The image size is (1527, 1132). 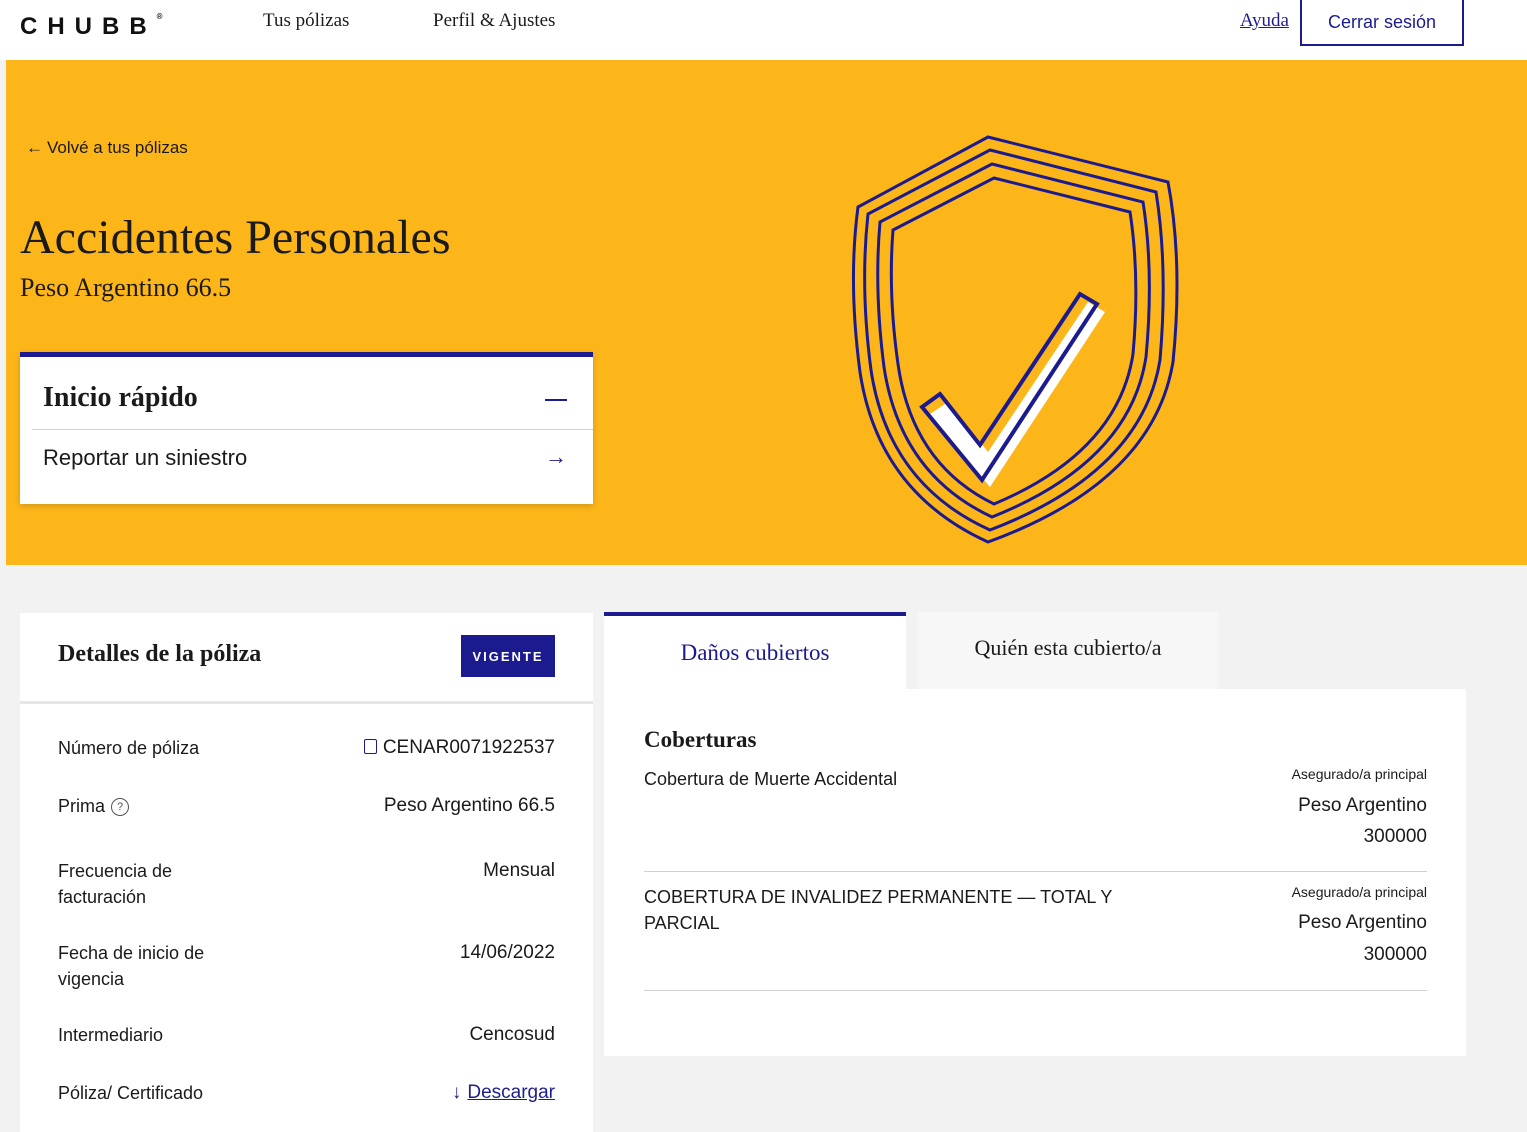 What do you see at coordinates (131, 1093) in the screenshot?
I see `detail-label: Póliza/ Certificado` at bounding box center [131, 1093].